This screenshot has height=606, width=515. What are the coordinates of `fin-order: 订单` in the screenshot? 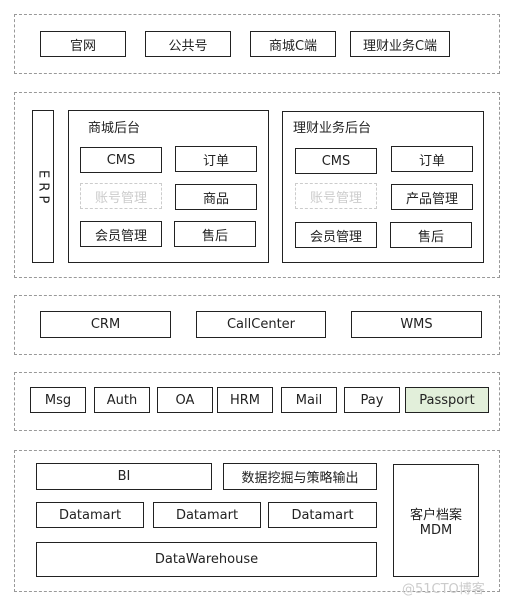 It's located at (432, 159).